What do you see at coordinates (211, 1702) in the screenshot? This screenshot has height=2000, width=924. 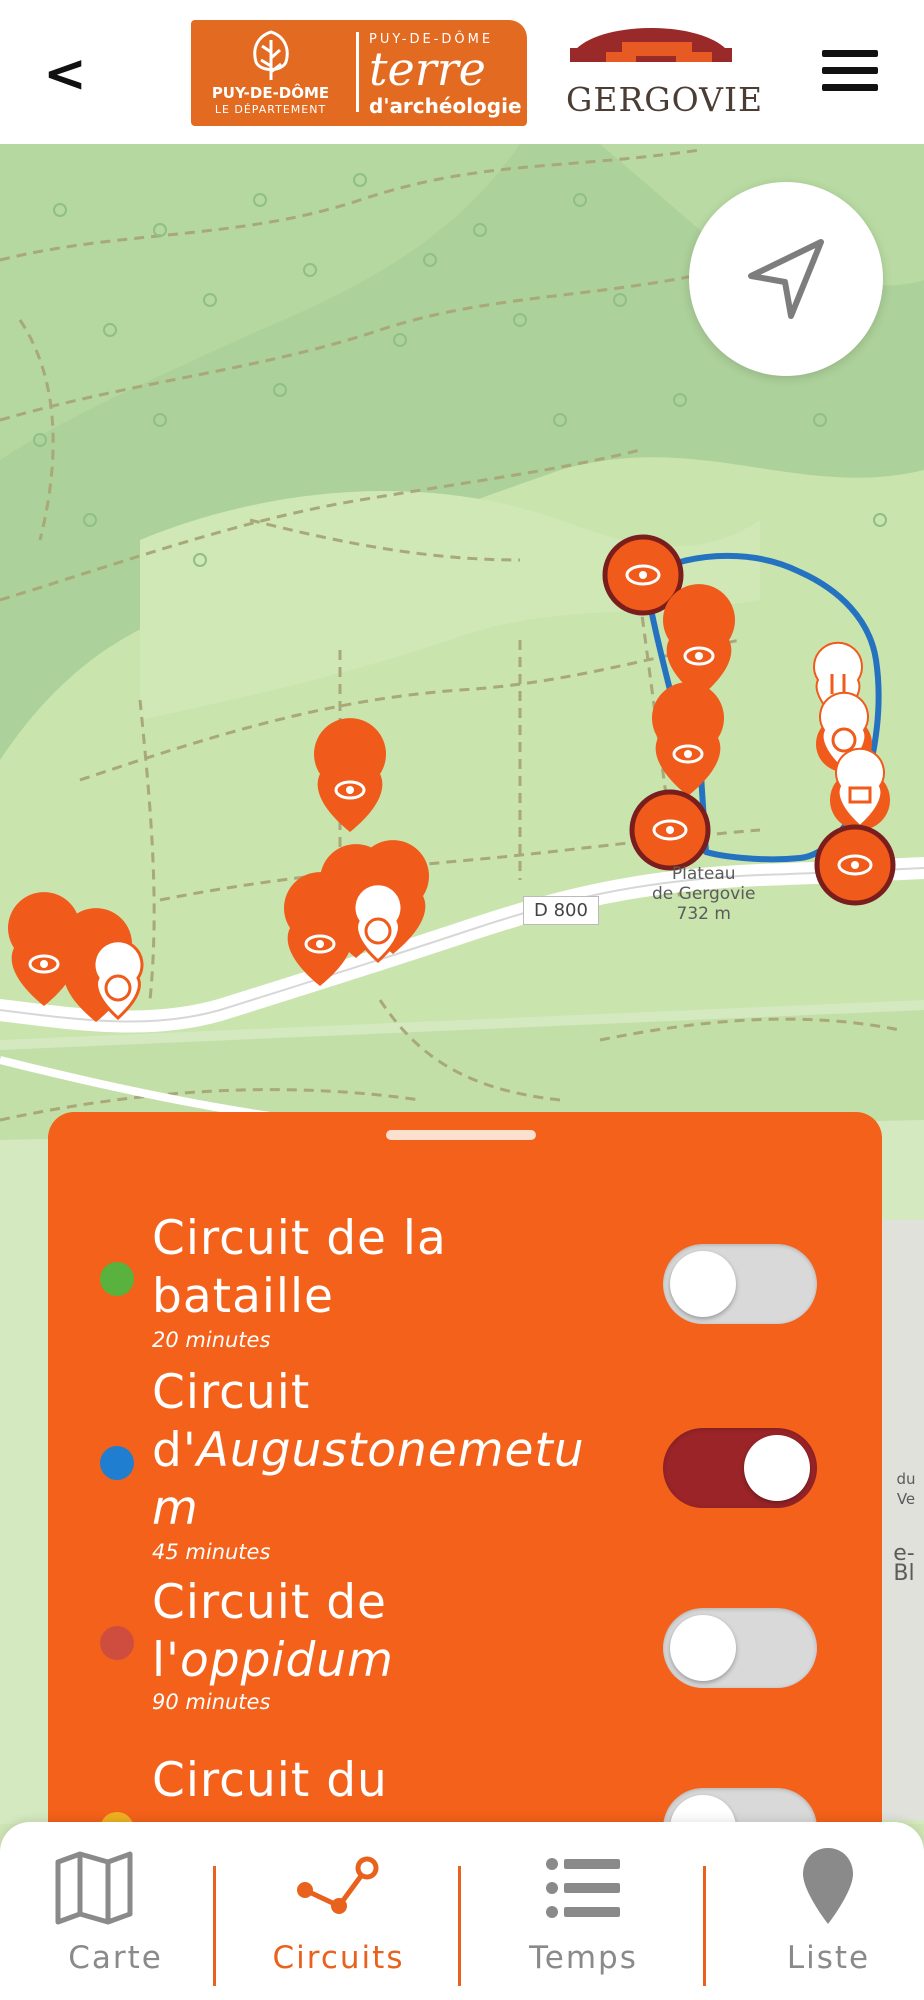 I see `circuit-duration: 90 minutes` at bounding box center [211, 1702].